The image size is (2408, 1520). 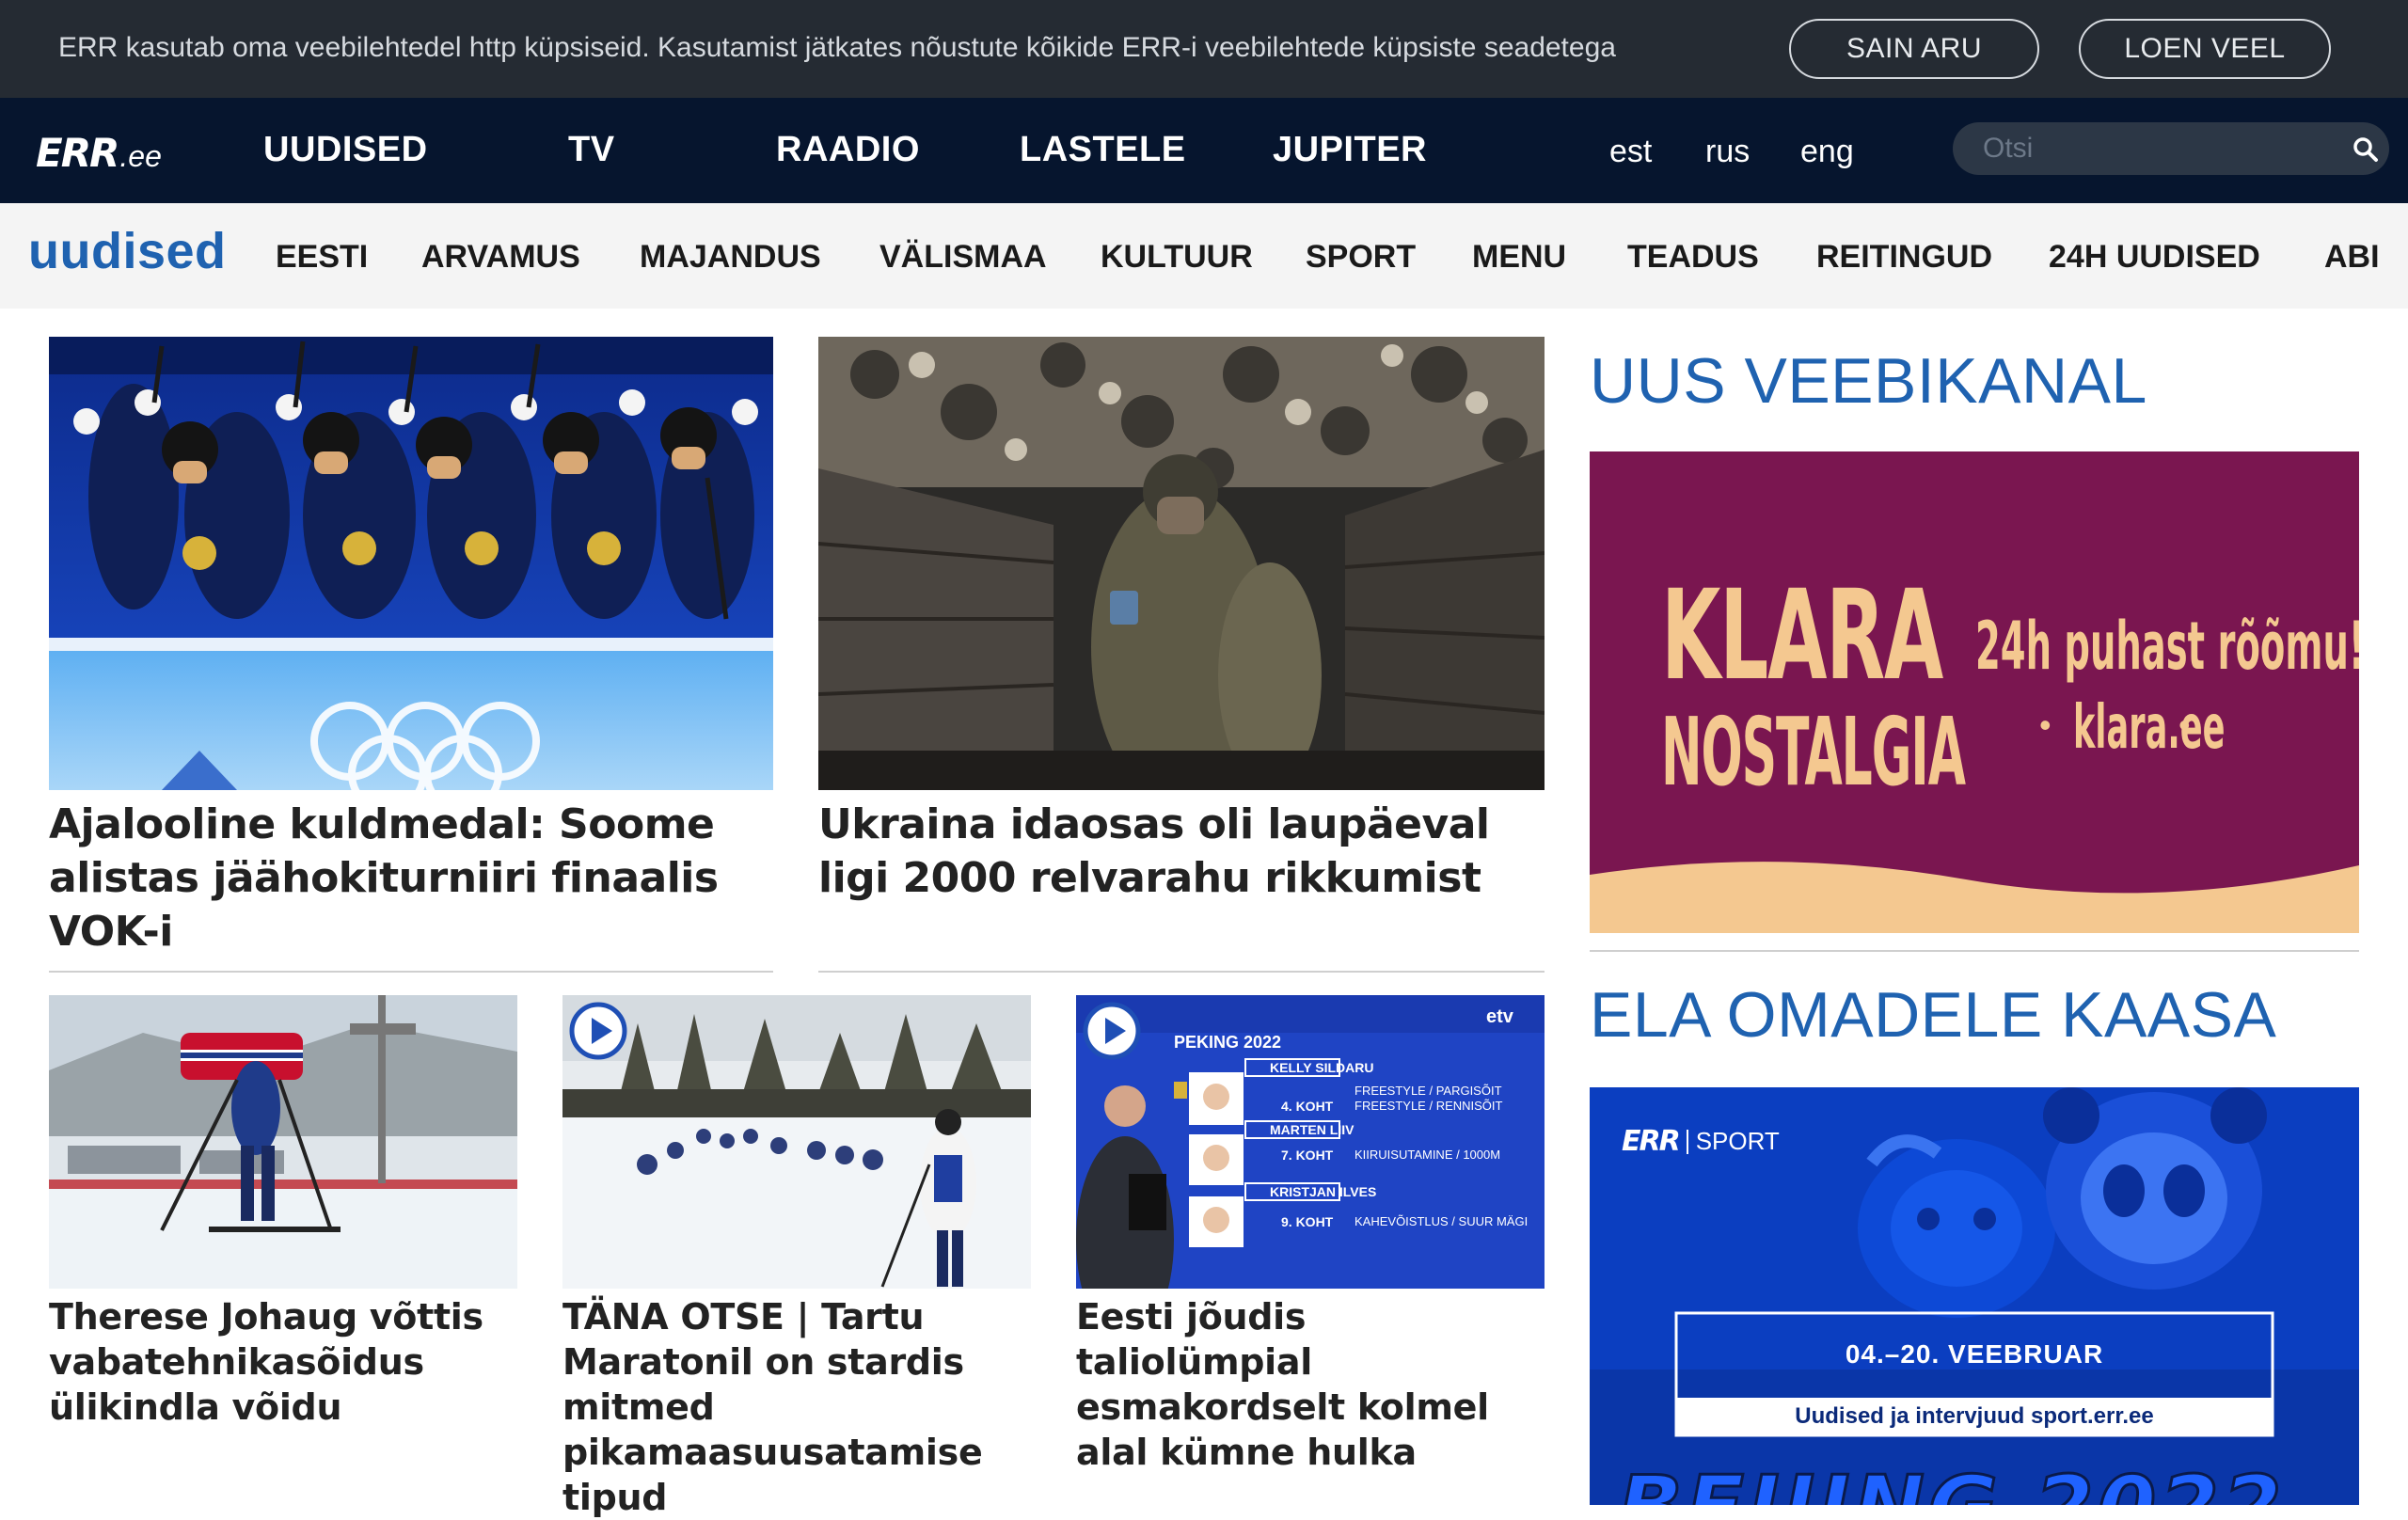 What do you see at coordinates (1728, 152) in the screenshot?
I see `lang-rus: rus` at bounding box center [1728, 152].